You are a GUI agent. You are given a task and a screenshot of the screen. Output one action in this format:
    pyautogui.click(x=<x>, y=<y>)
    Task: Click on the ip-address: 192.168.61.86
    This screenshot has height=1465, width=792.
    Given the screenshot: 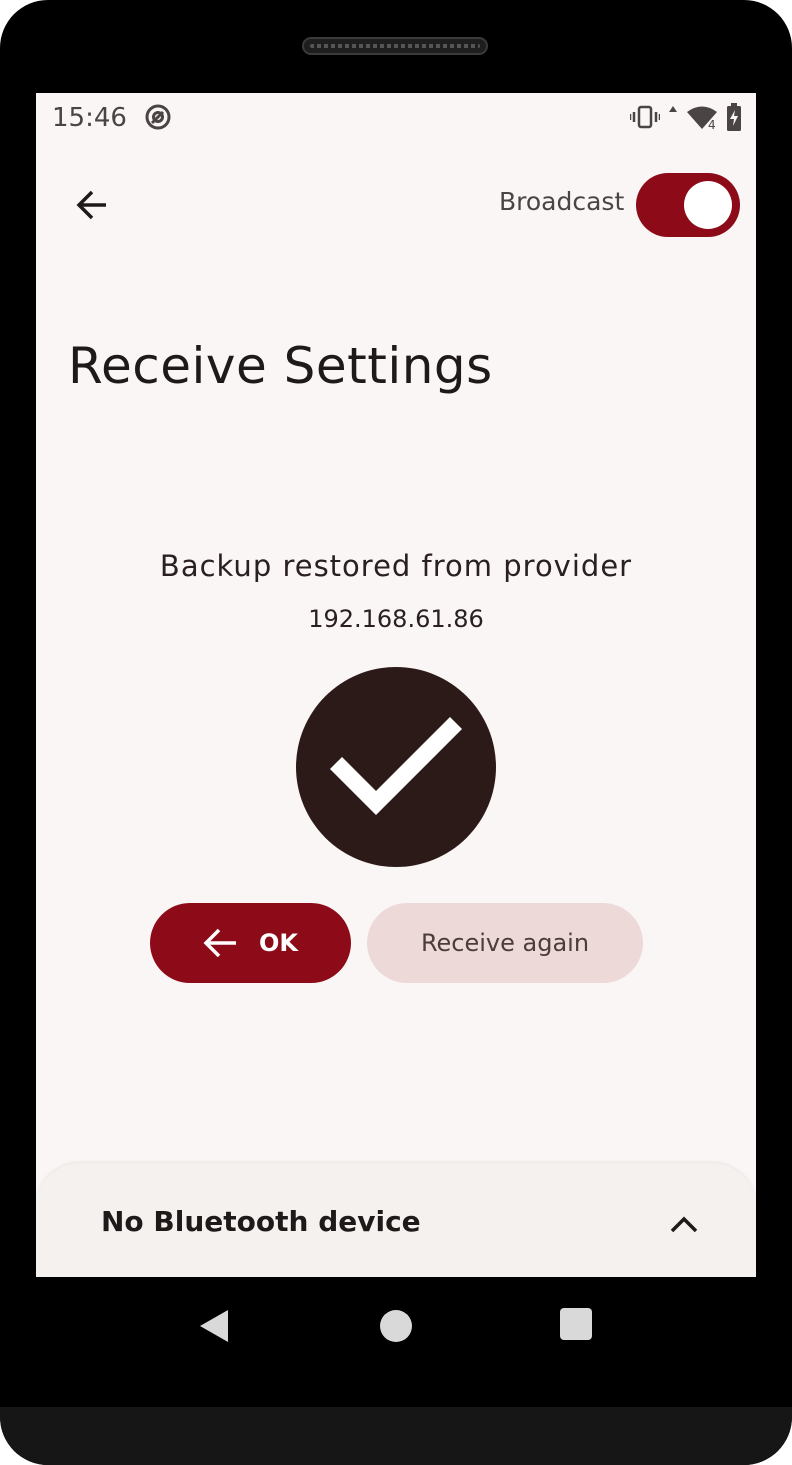 What is the action you would take?
    pyautogui.click(x=396, y=619)
    